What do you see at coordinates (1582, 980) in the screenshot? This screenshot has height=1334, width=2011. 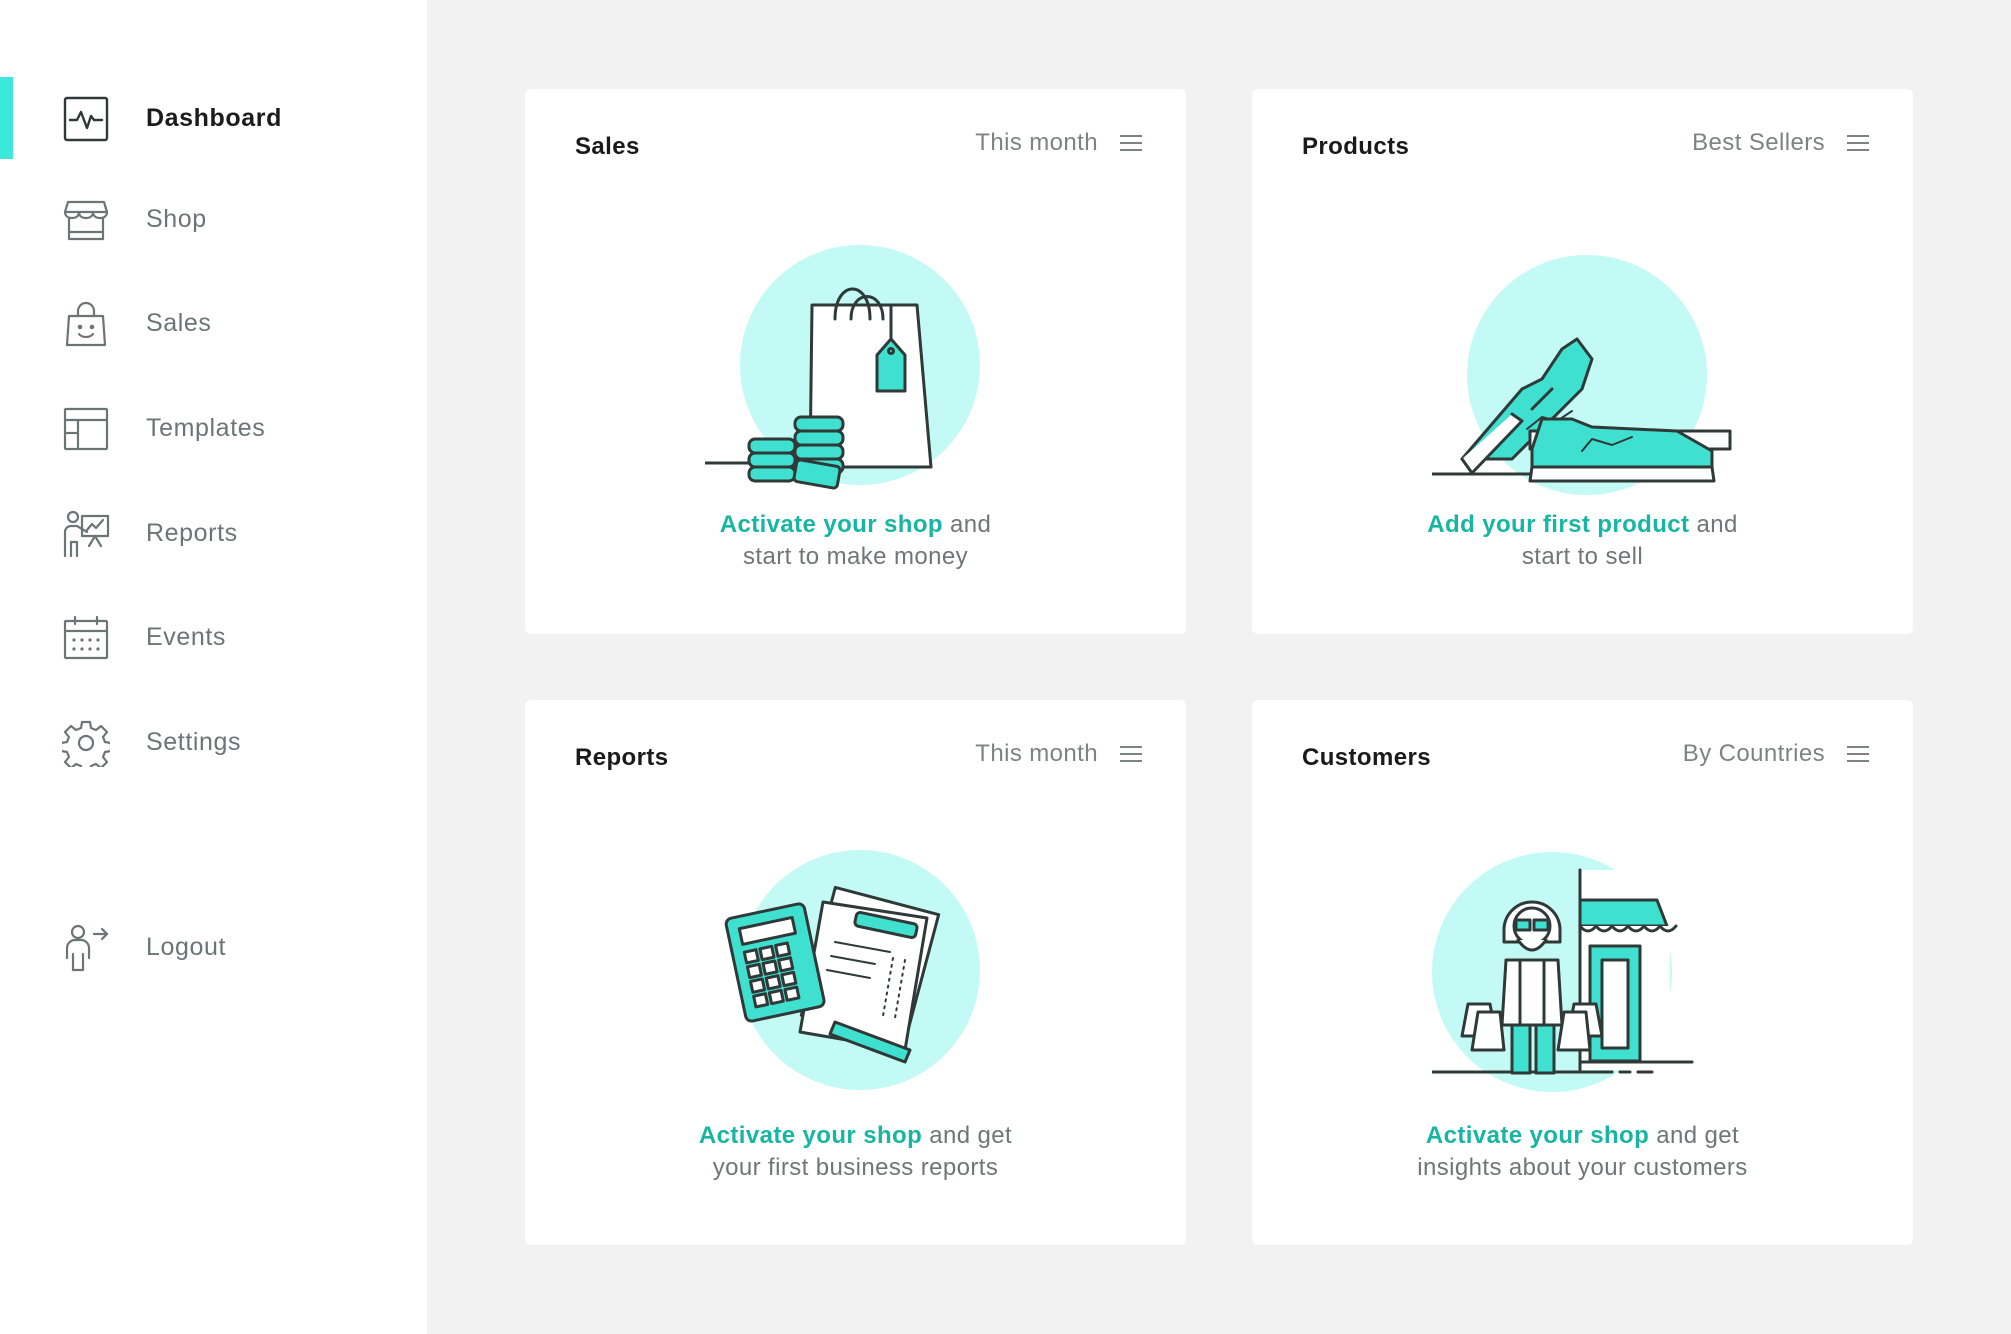 I see `shopper-storefront-icon` at bounding box center [1582, 980].